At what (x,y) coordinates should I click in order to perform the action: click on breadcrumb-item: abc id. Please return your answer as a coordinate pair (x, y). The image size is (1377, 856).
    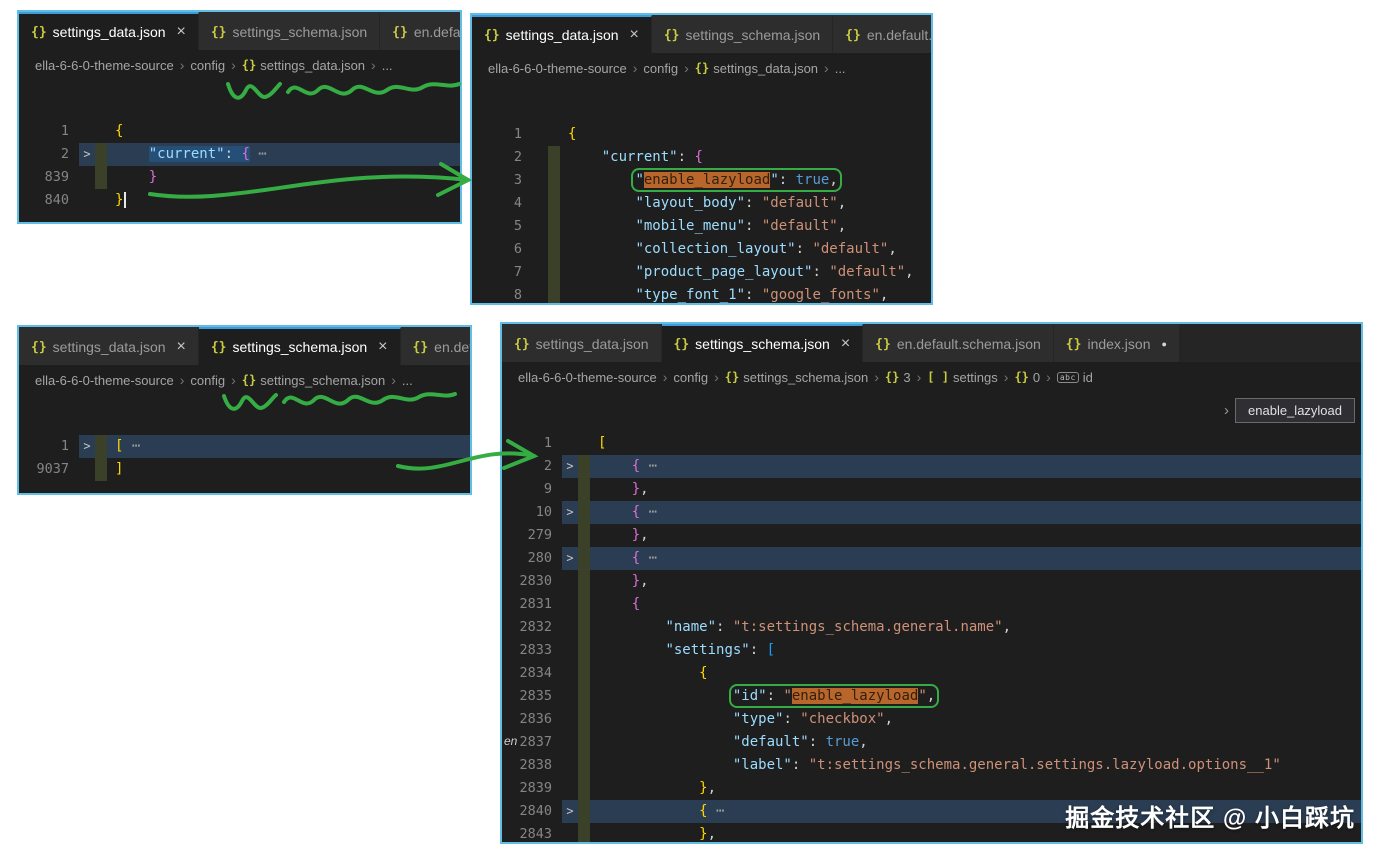
    Looking at the image, I should click on (1074, 377).